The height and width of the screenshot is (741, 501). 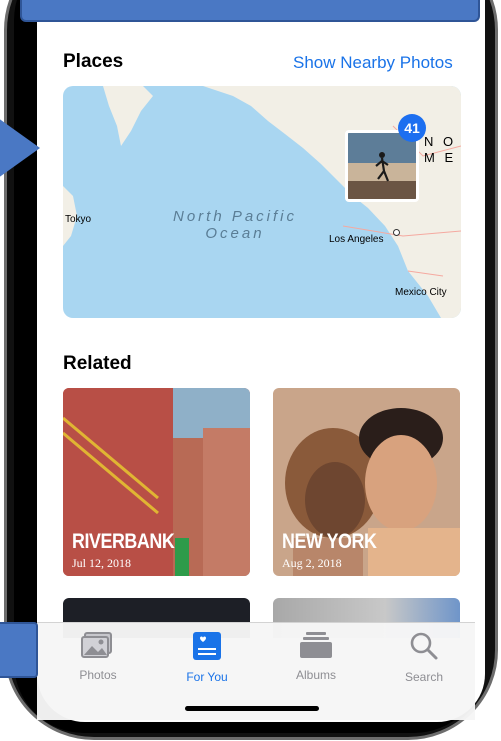 I want to click on ocean-line-2: Ocean, so click(x=235, y=233).